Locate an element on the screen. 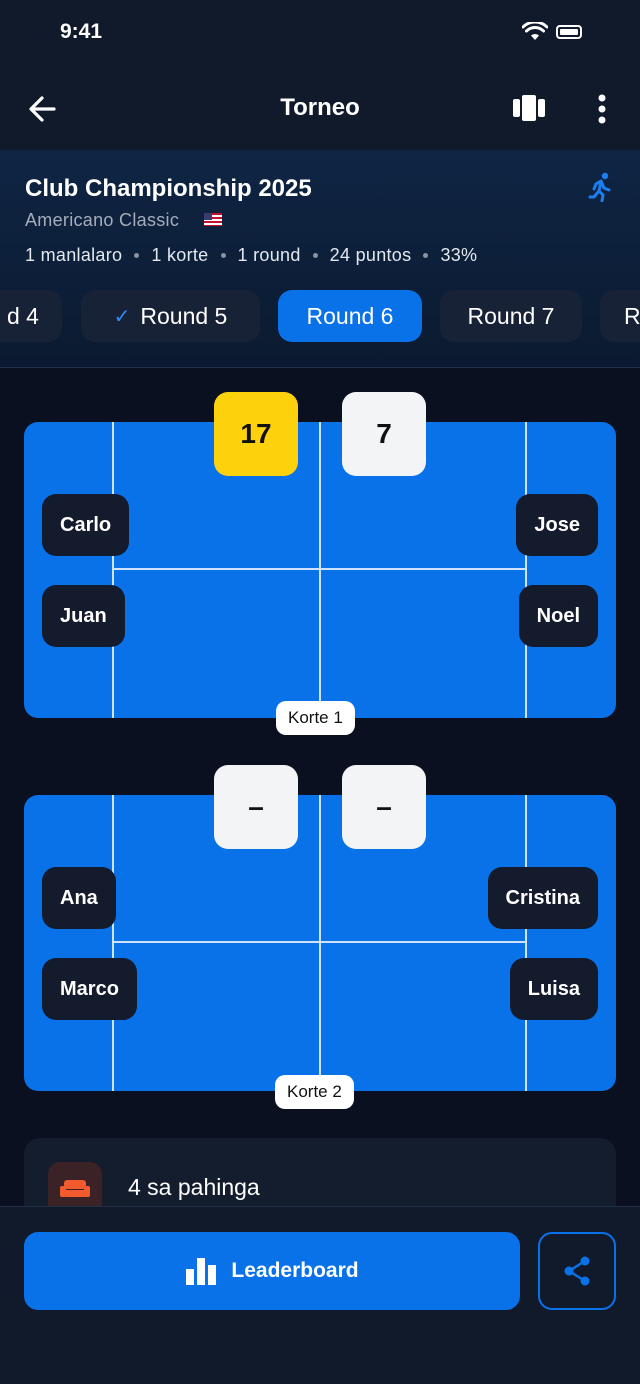 Image resolution: width=640 pixels, height=1384 pixels. tab-label: d 4 is located at coordinates (23, 315).